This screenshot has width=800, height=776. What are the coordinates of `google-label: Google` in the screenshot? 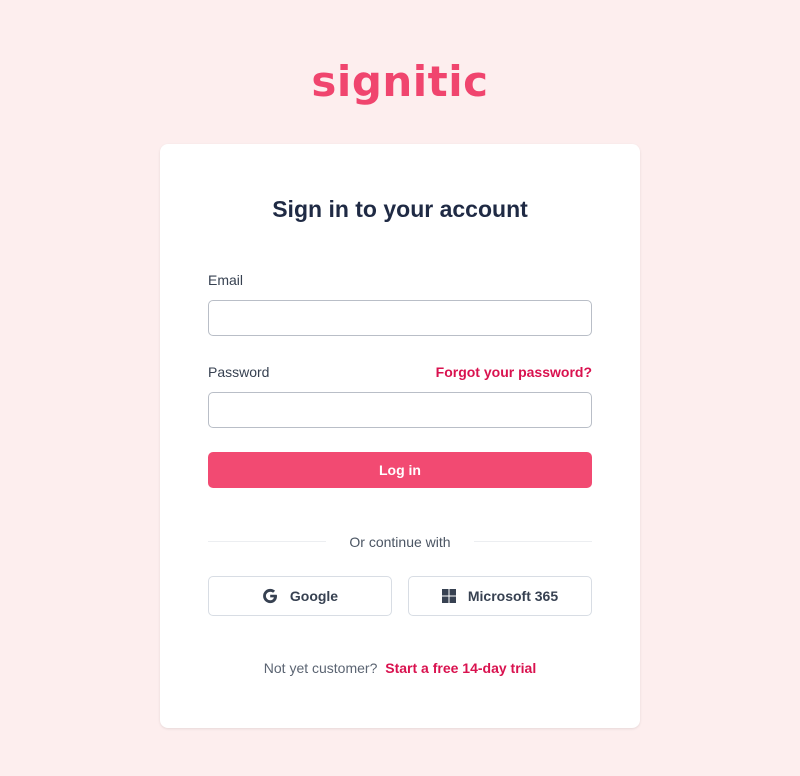 It's located at (314, 596).